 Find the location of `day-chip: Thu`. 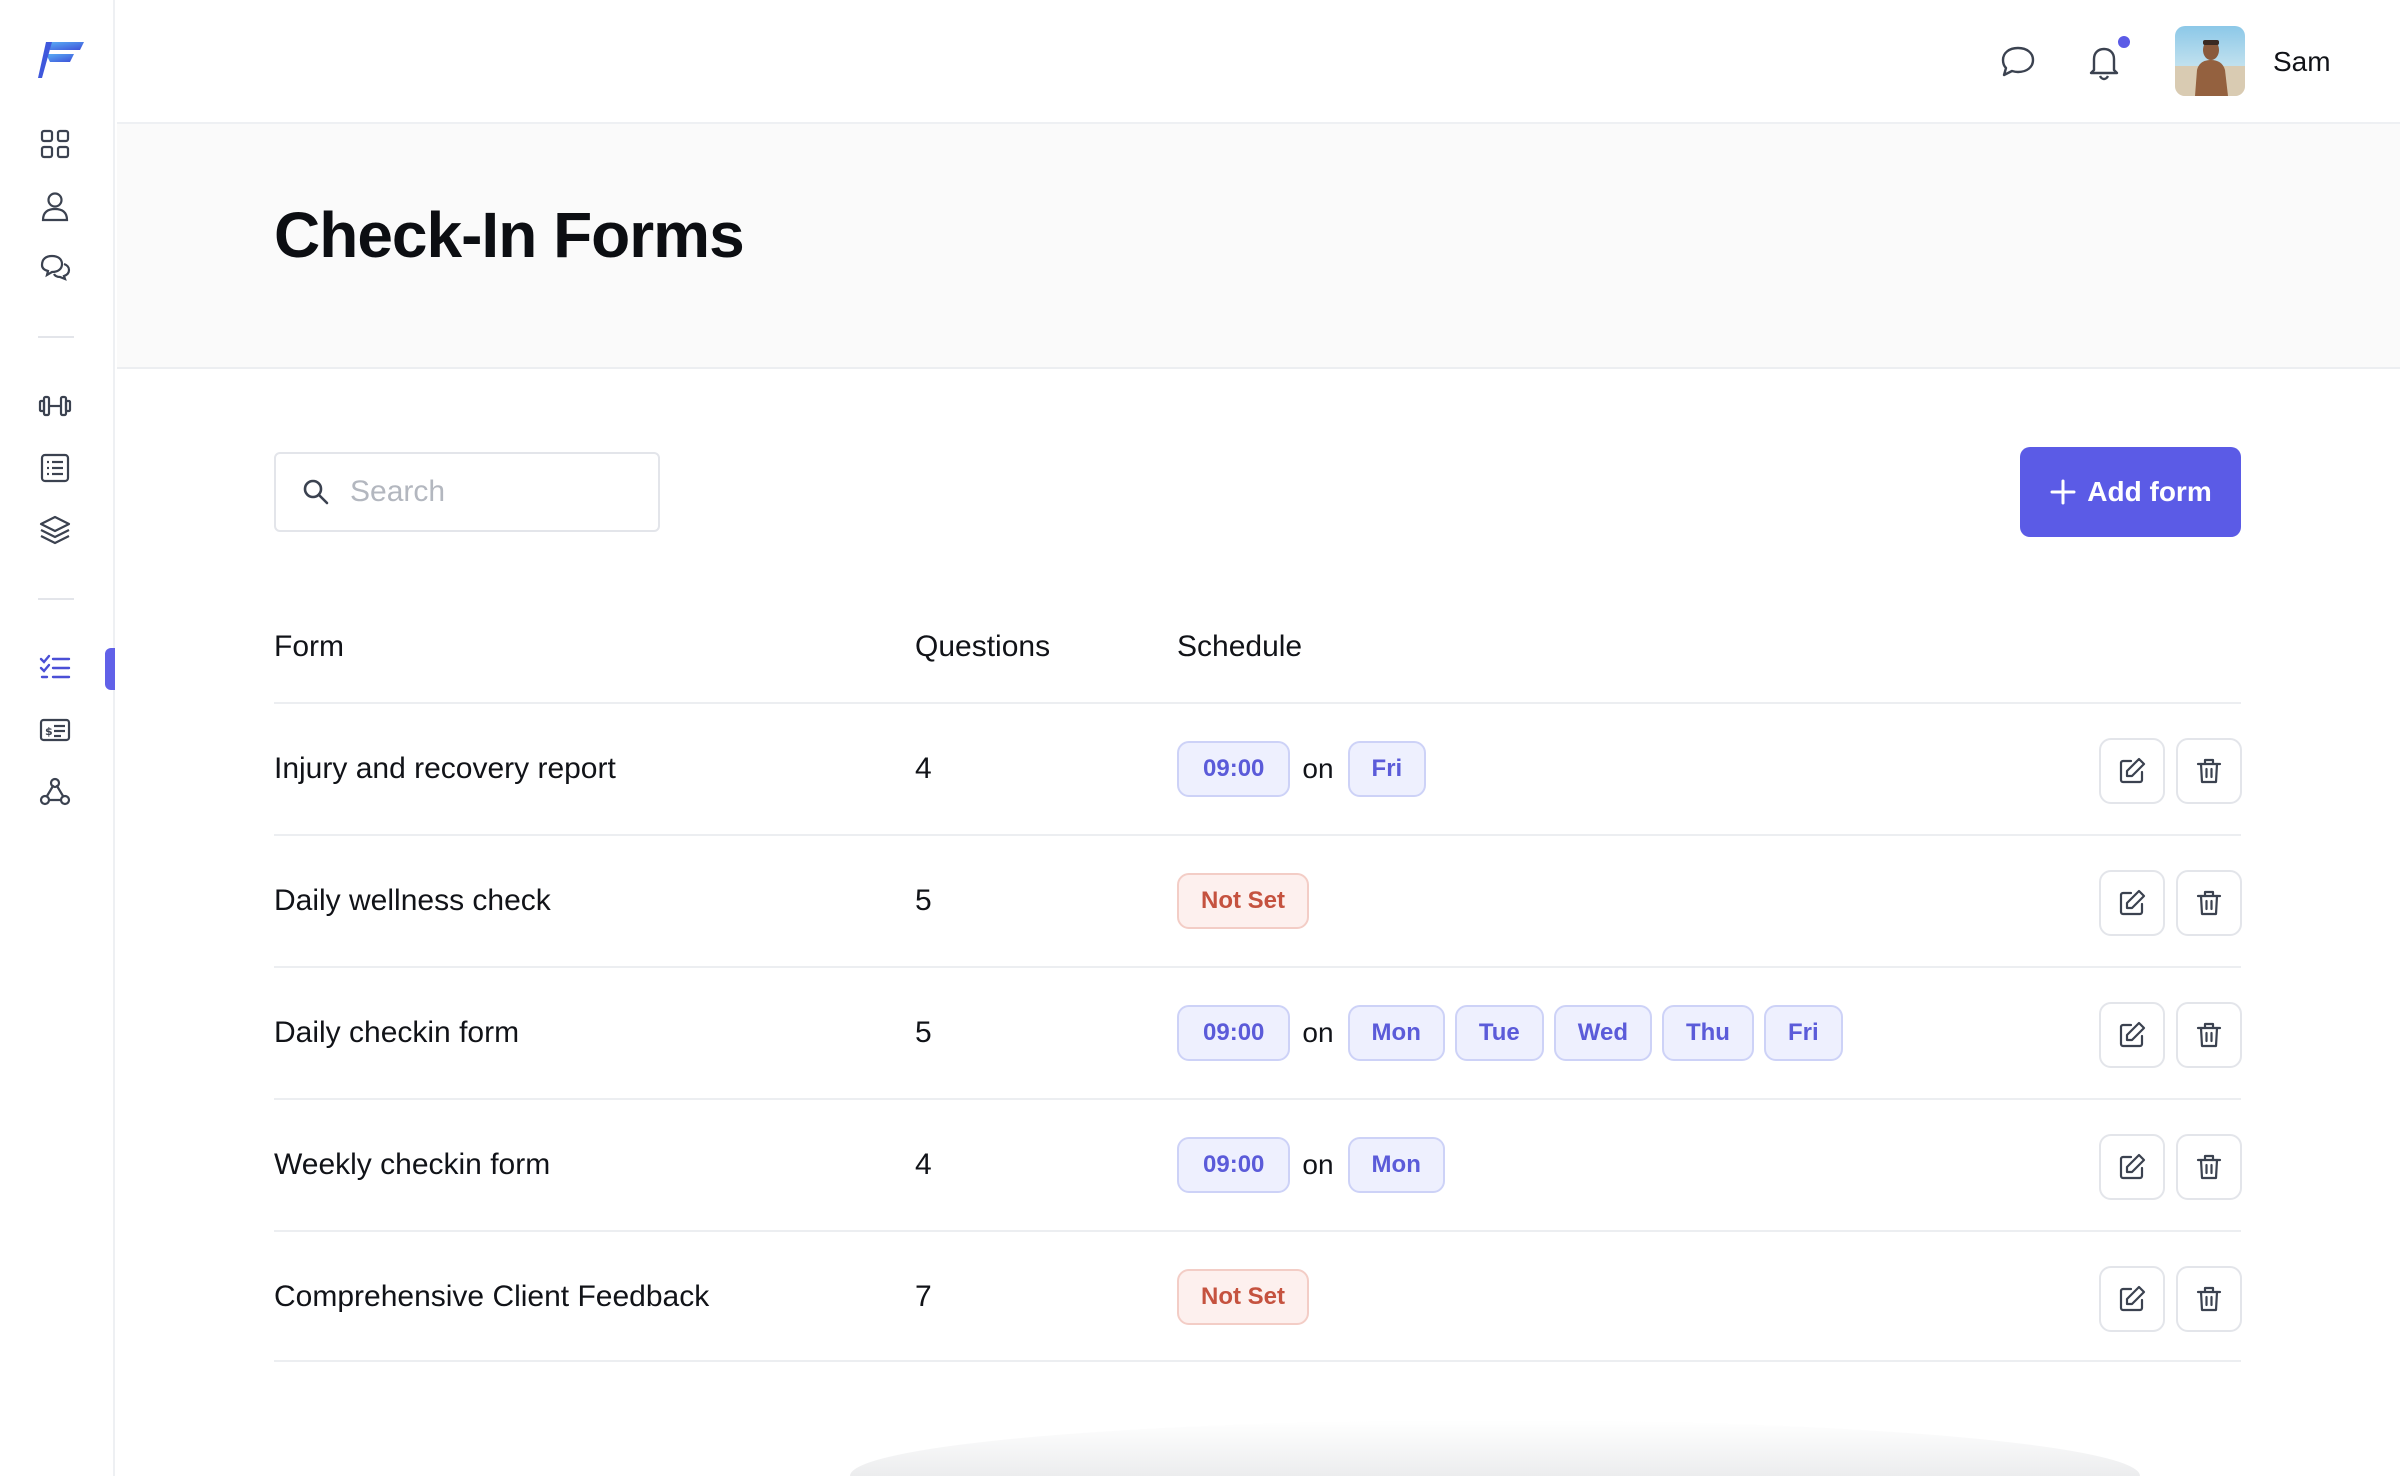

day-chip: Thu is located at coordinates (1707, 1033).